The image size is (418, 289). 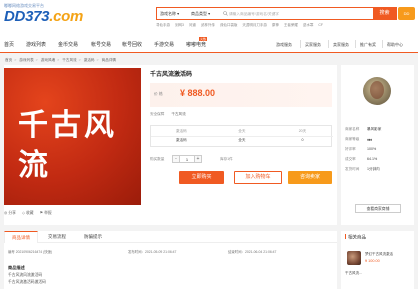 What do you see at coordinates (169, 14) in the screenshot?
I see `search-game-select: 游戏名称 ▾` at bounding box center [169, 14].